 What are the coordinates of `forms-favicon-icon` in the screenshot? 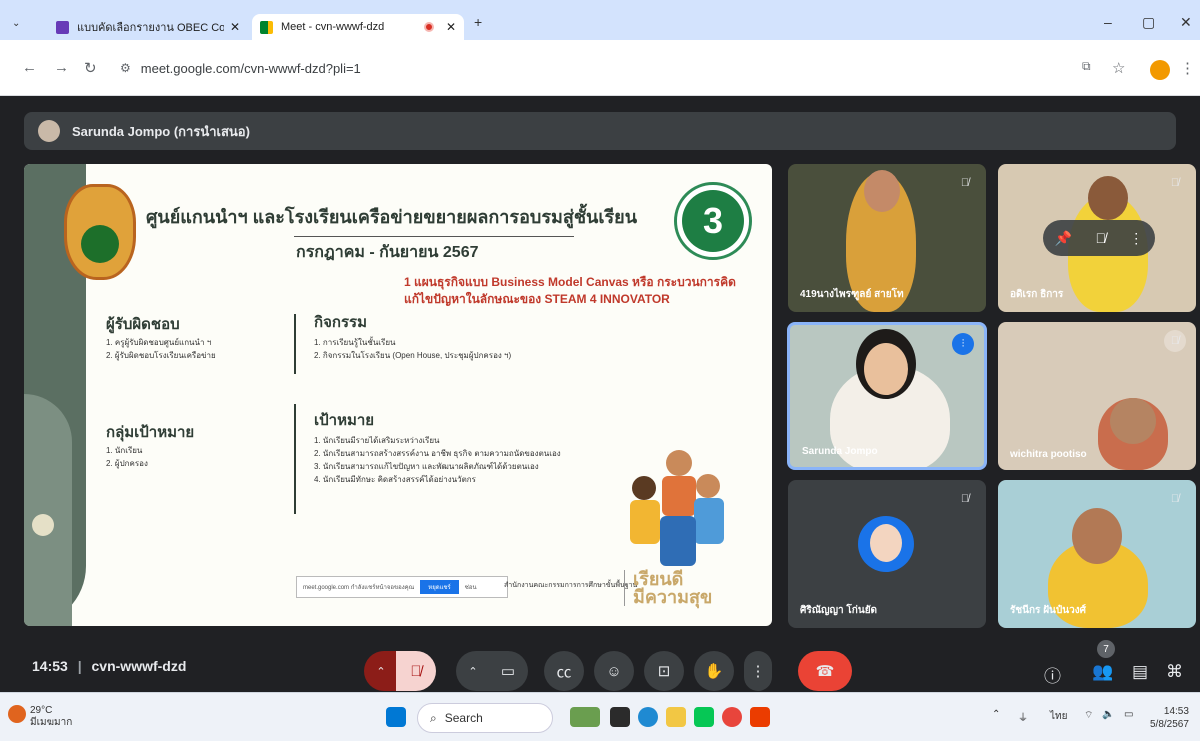 It's located at (62, 27).